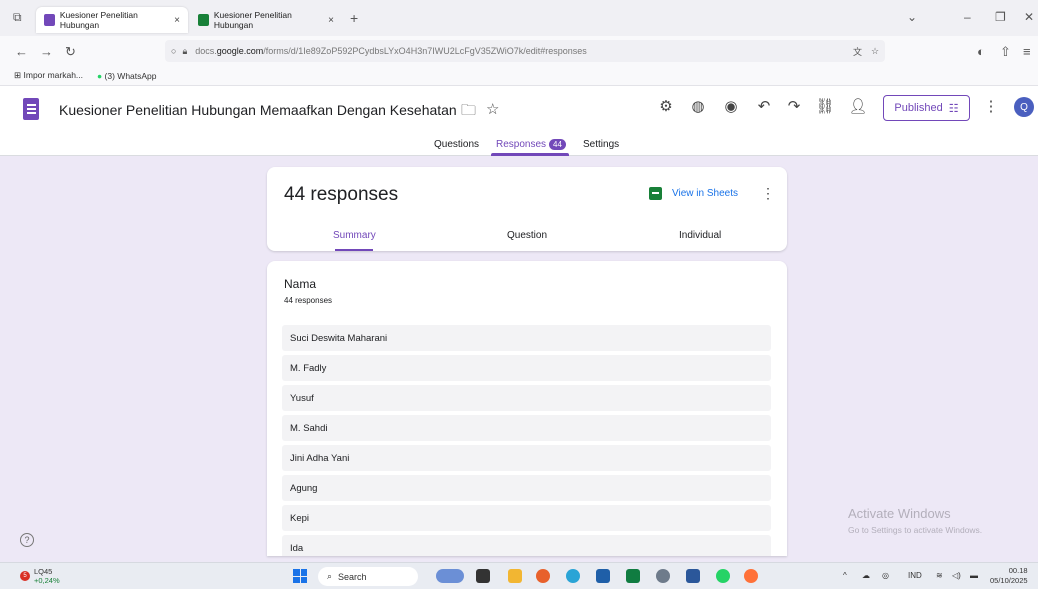 This screenshot has height=589, width=1038. I want to click on responses-count-badge: 44, so click(557, 144).